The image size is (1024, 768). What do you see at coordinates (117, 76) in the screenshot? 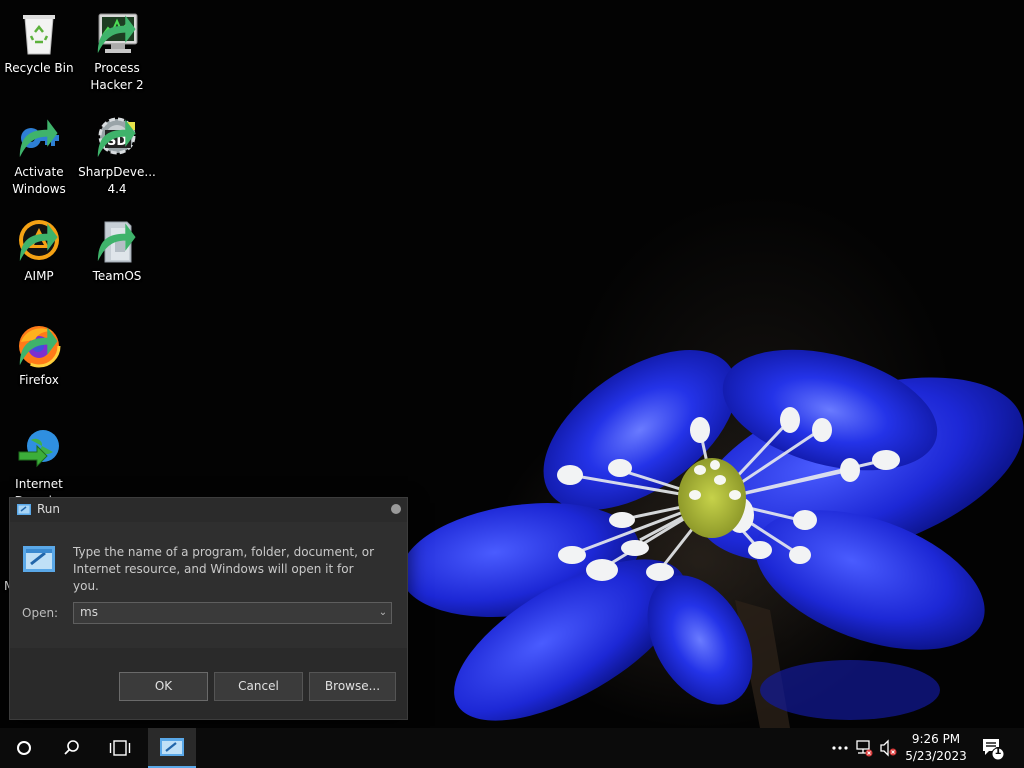
I see `desktop-icon-label: Process Hacker 2` at bounding box center [117, 76].